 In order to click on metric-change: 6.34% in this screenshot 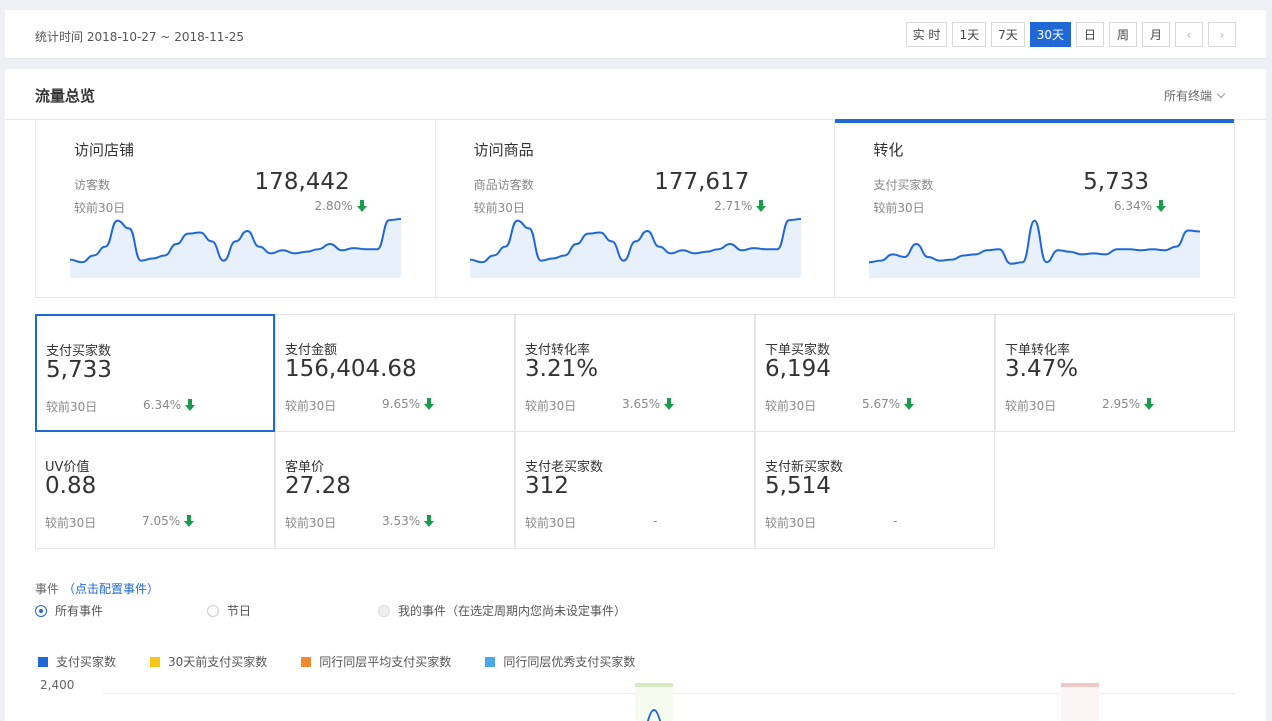, I will do `click(169, 405)`.